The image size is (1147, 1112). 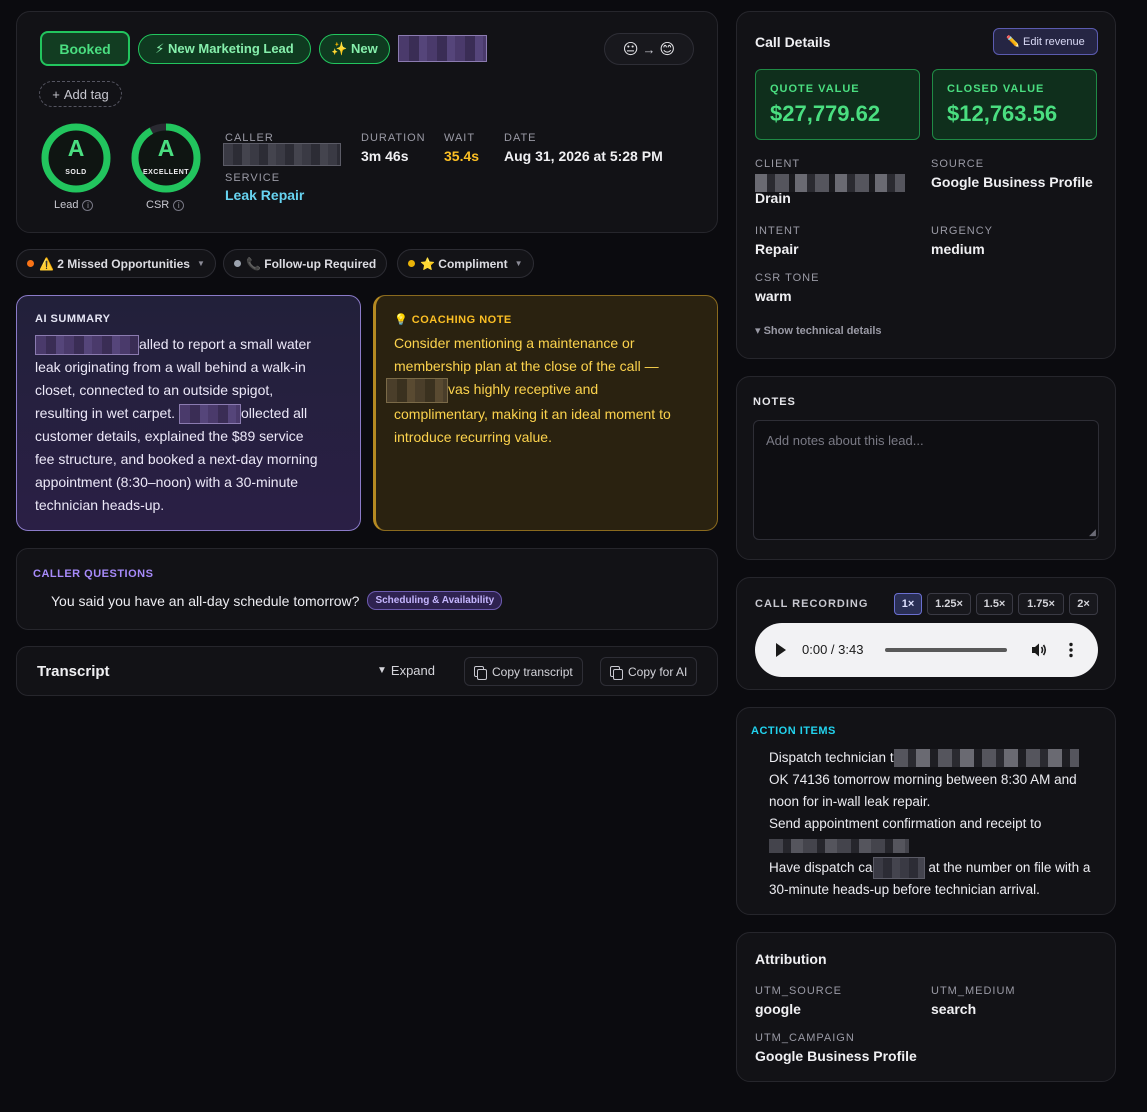 What do you see at coordinates (411, 263) in the screenshot?
I see `yellow-dot-icon` at bounding box center [411, 263].